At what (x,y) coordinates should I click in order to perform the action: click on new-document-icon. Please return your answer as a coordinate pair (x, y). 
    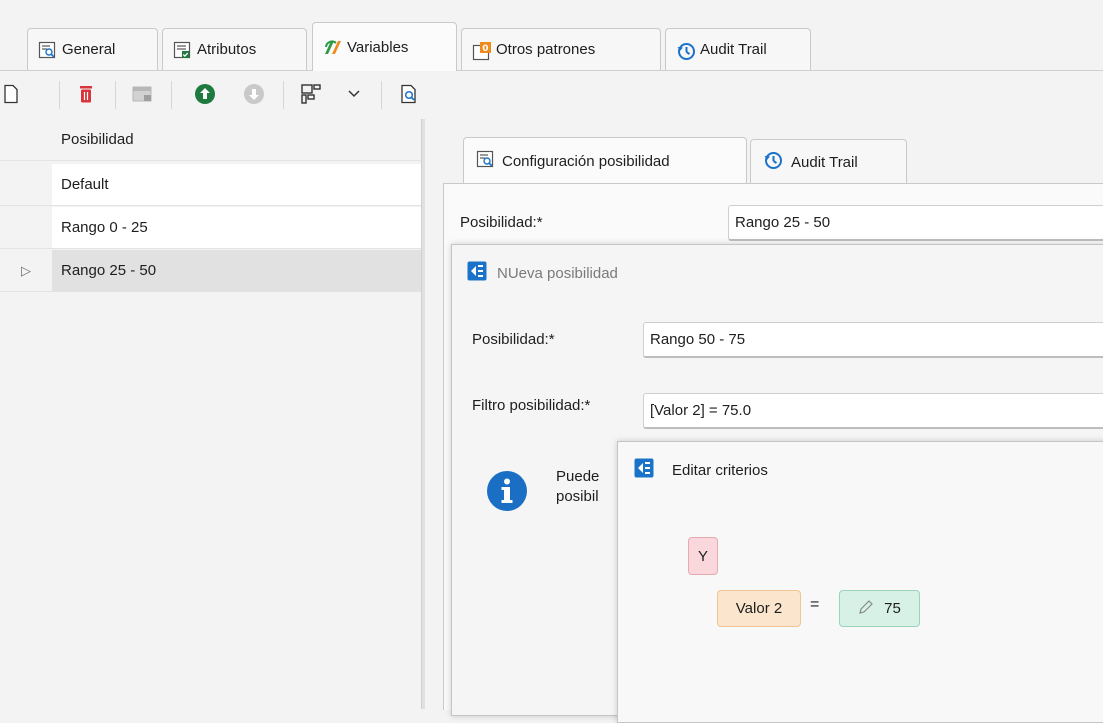
    Looking at the image, I should click on (11, 94).